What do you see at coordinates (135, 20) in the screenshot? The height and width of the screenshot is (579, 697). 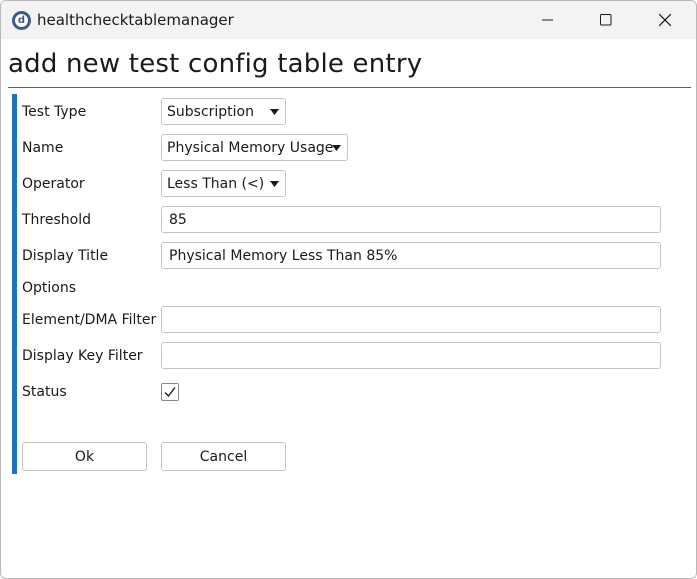 I see `window-title: healthchecktablemanager` at bounding box center [135, 20].